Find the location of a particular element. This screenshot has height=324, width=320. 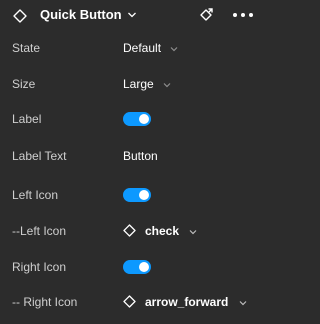

property-row-size: Size Large is located at coordinates (135, 84).